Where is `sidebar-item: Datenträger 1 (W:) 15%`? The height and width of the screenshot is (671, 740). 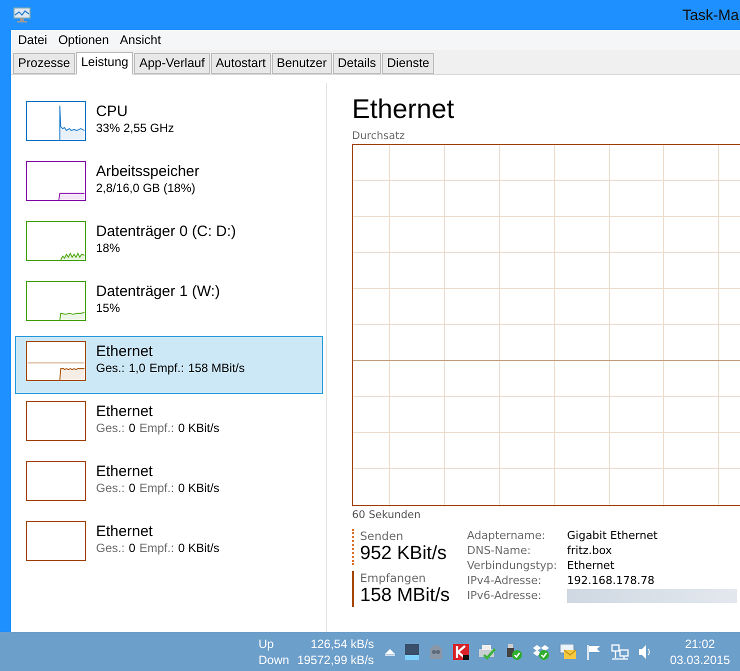
sidebar-item: Datenträger 1 (W:) 15% is located at coordinates (169, 305).